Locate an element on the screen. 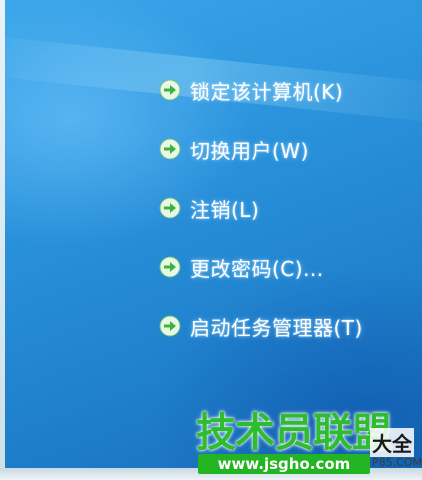 The image size is (422, 480). menu-item-label: 启动任务管理器(T) is located at coordinates (276, 327).